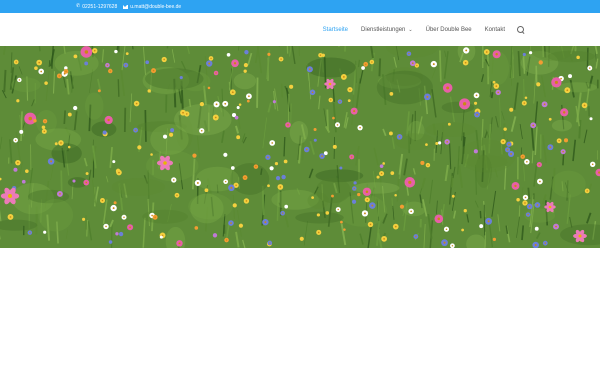 Image resolution: width=600 pixels, height=375 pixels. I want to click on nav-item-startseite: Startseite, so click(335, 30).